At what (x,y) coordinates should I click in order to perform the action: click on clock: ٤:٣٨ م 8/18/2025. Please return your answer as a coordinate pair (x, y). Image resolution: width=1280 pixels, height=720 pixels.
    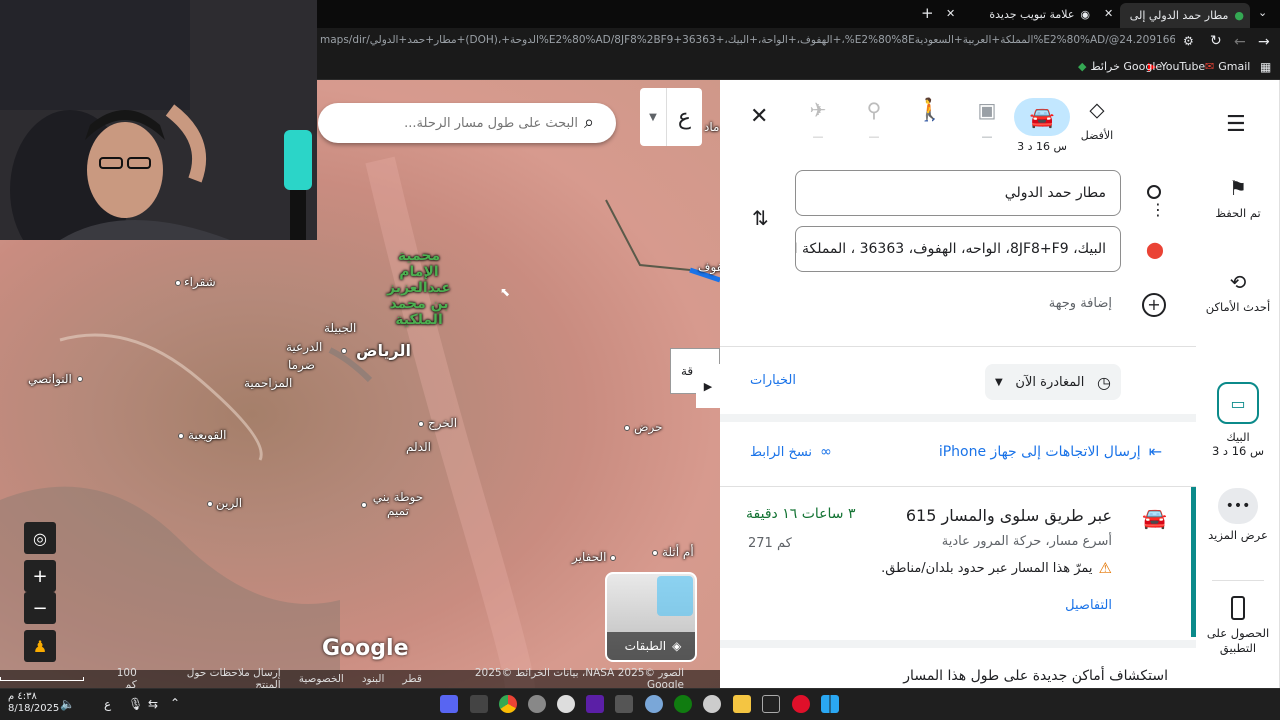
    Looking at the image, I should click on (33, 703).